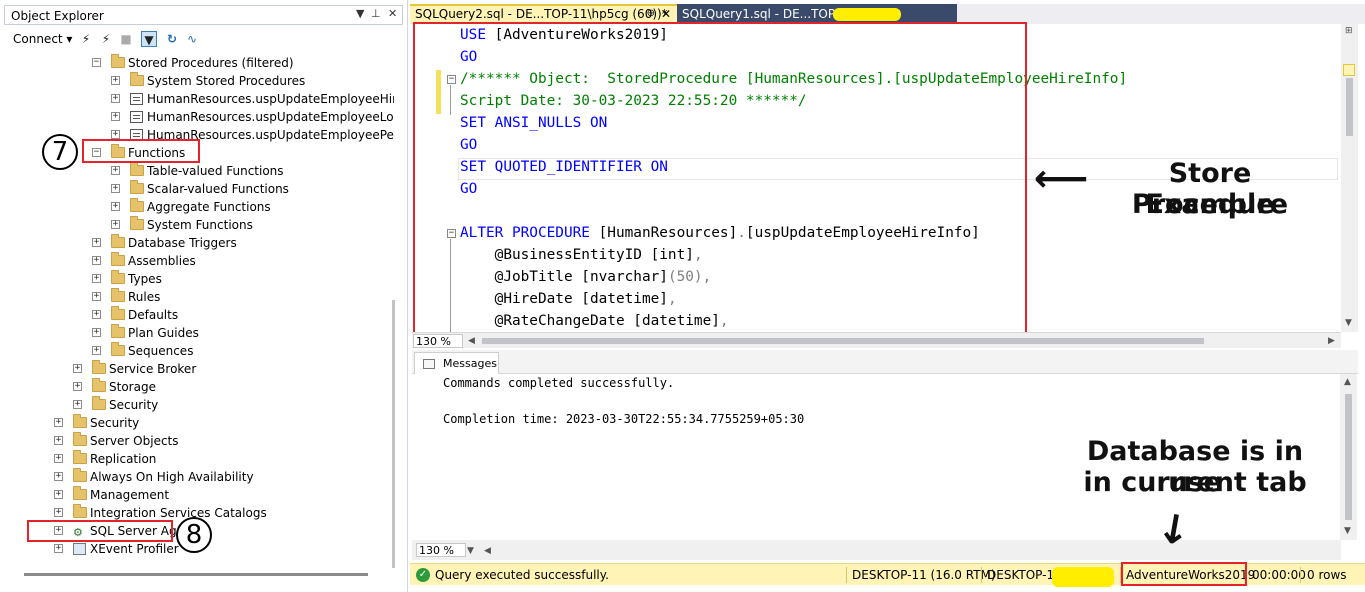 The width and height of the screenshot is (1365, 592). Describe the element at coordinates (149, 39) in the screenshot. I see `filter-icon: ▼` at that location.